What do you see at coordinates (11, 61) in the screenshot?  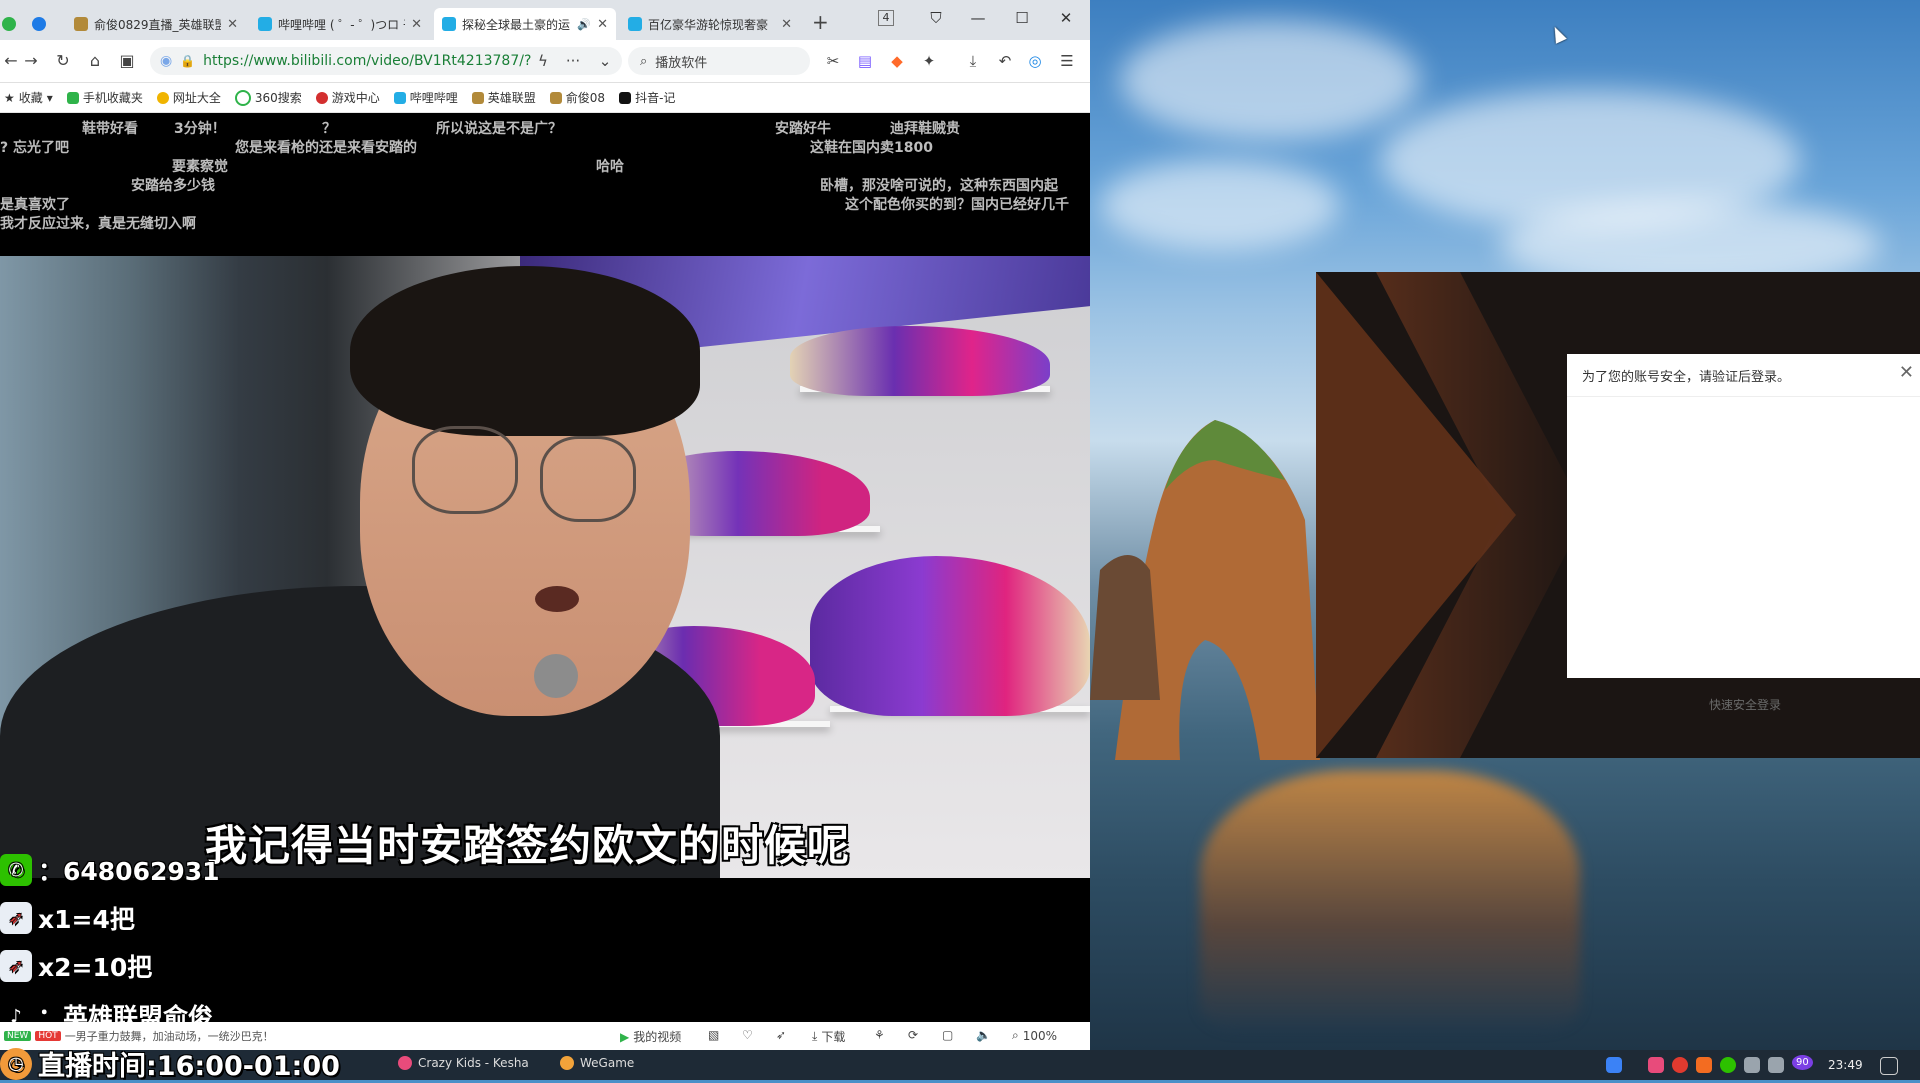 I see `back-icon: ←` at bounding box center [11, 61].